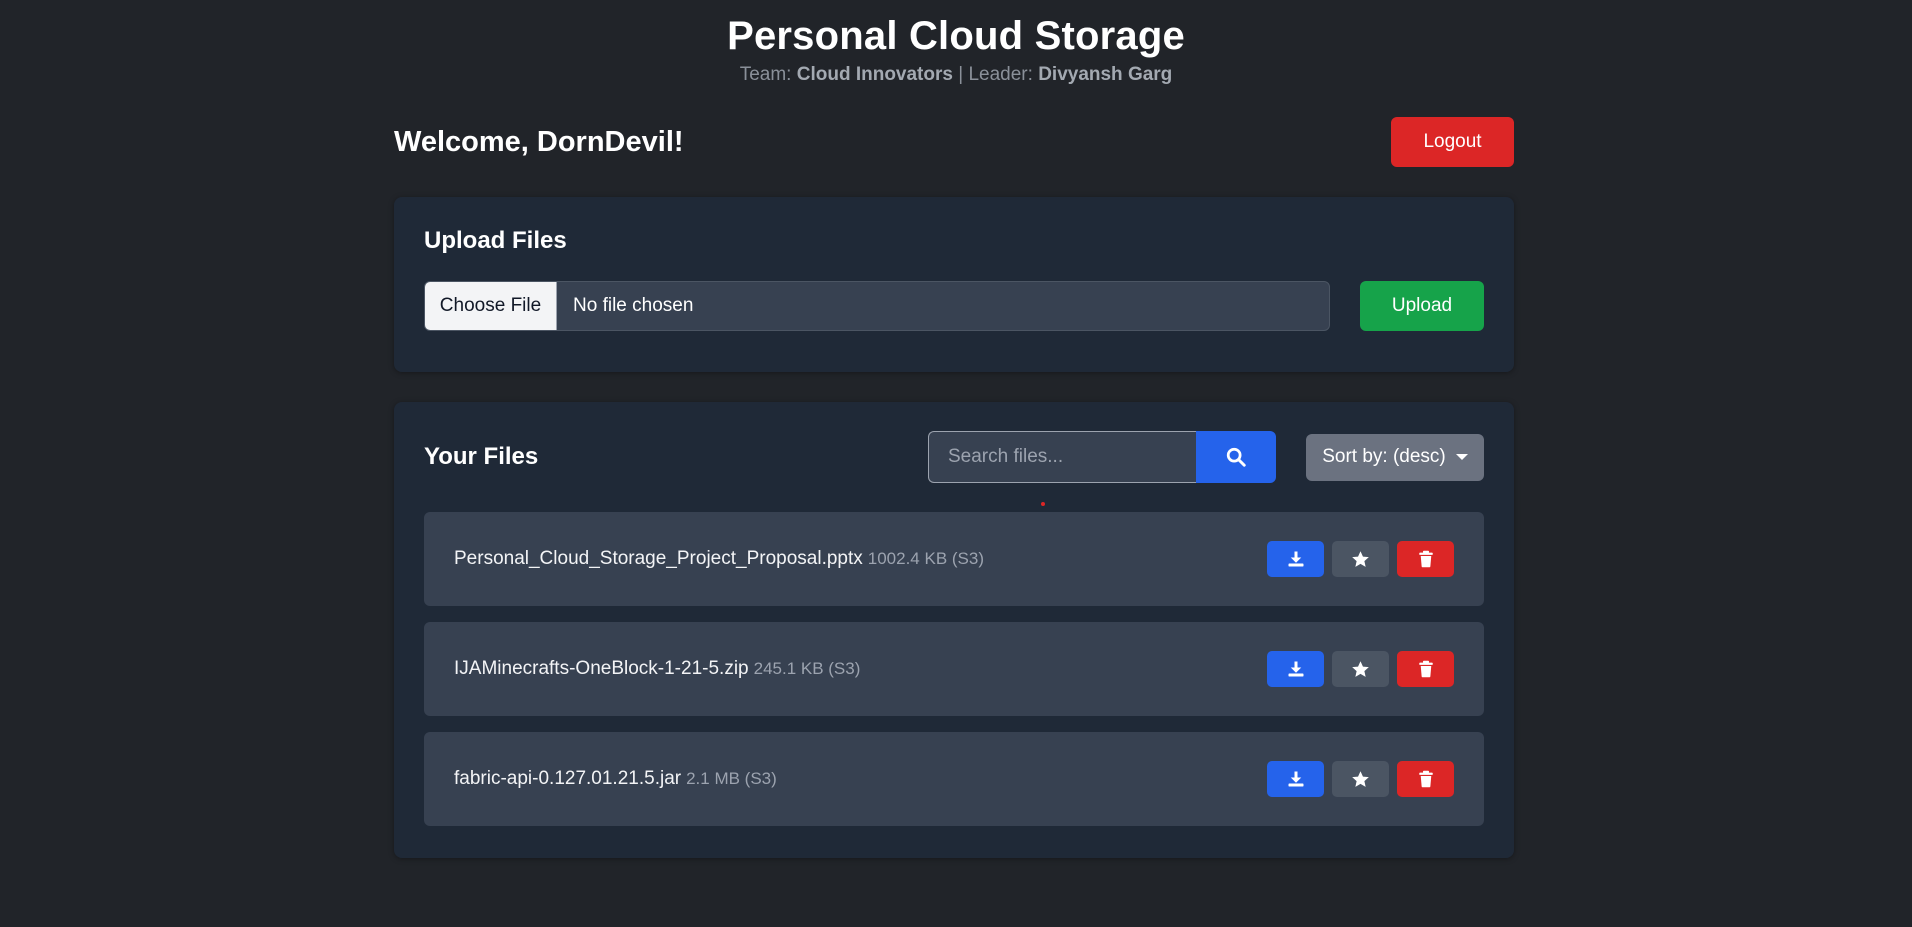 The width and height of the screenshot is (1912, 927). What do you see at coordinates (633, 305) in the screenshot?
I see `file-status-text: No file chosen` at bounding box center [633, 305].